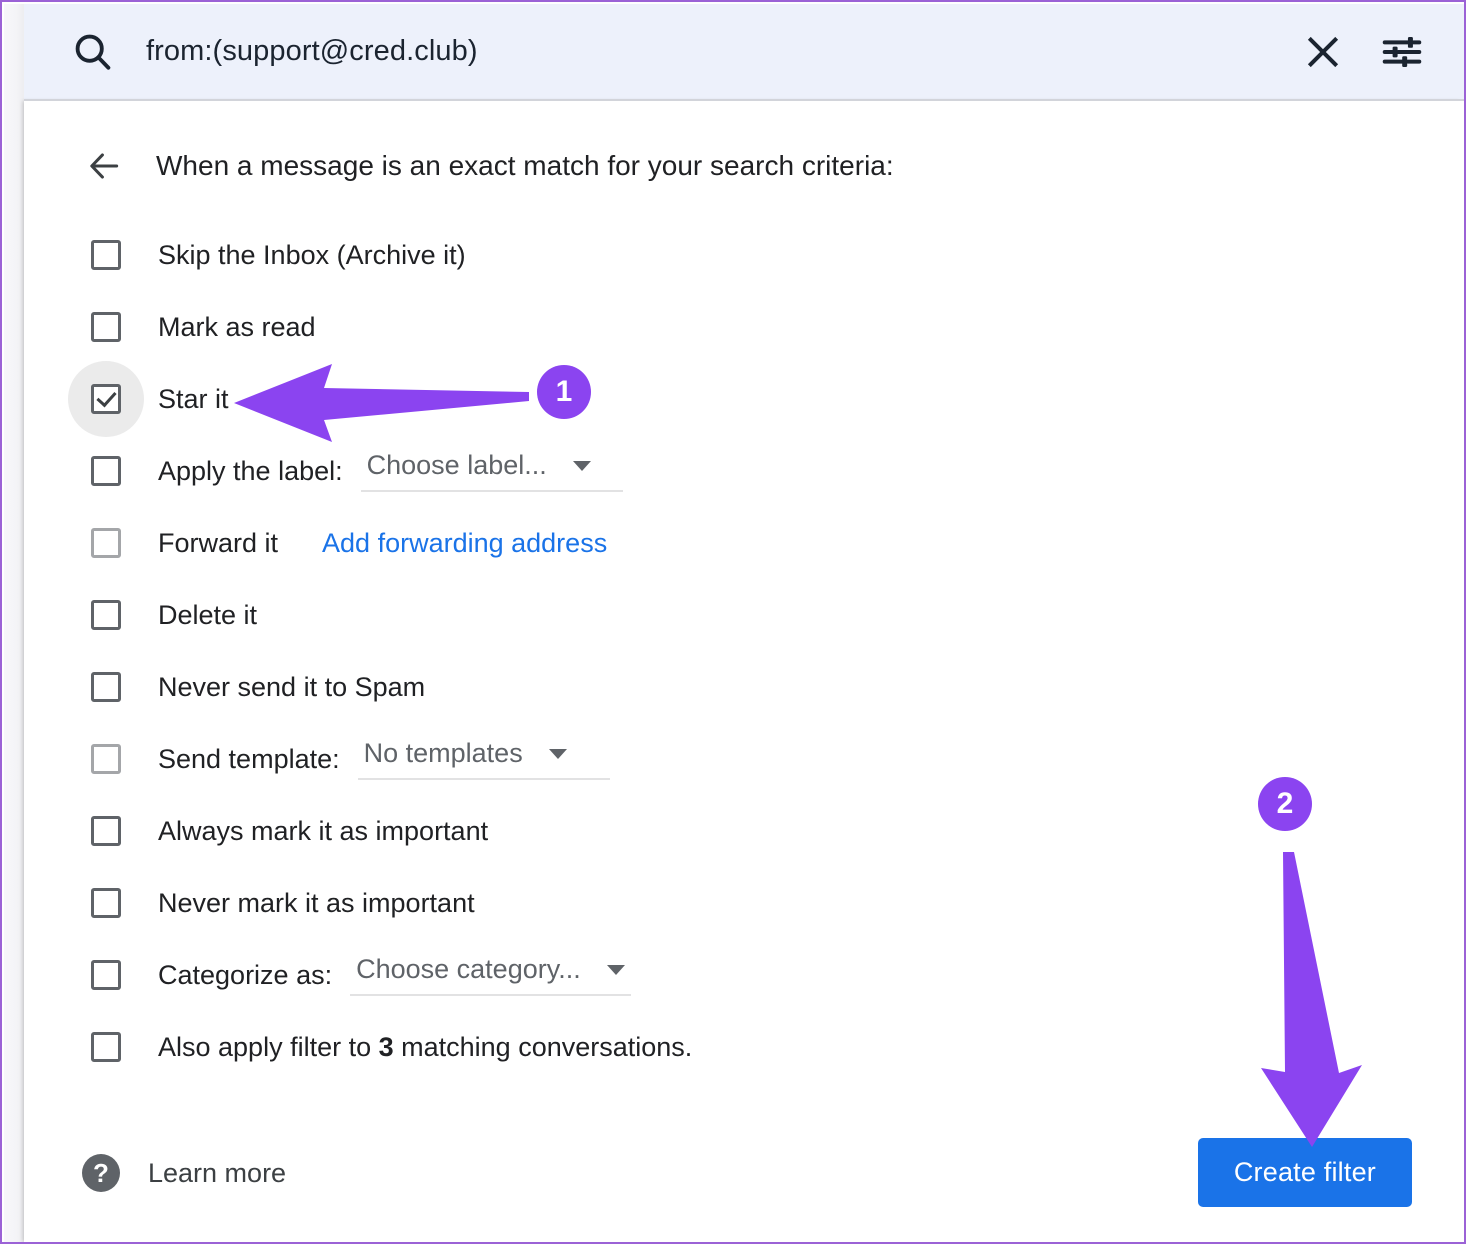 This screenshot has height=1244, width=1466. Describe the element at coordinates (1323, 52) in the screenshot. I see `close-icon` at that location.